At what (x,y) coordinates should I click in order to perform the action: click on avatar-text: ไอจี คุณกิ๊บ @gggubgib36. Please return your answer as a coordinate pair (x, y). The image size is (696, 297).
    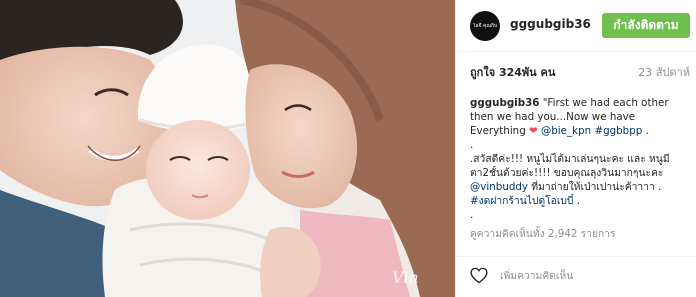
    Looking at the image, I should click on (485, 26).